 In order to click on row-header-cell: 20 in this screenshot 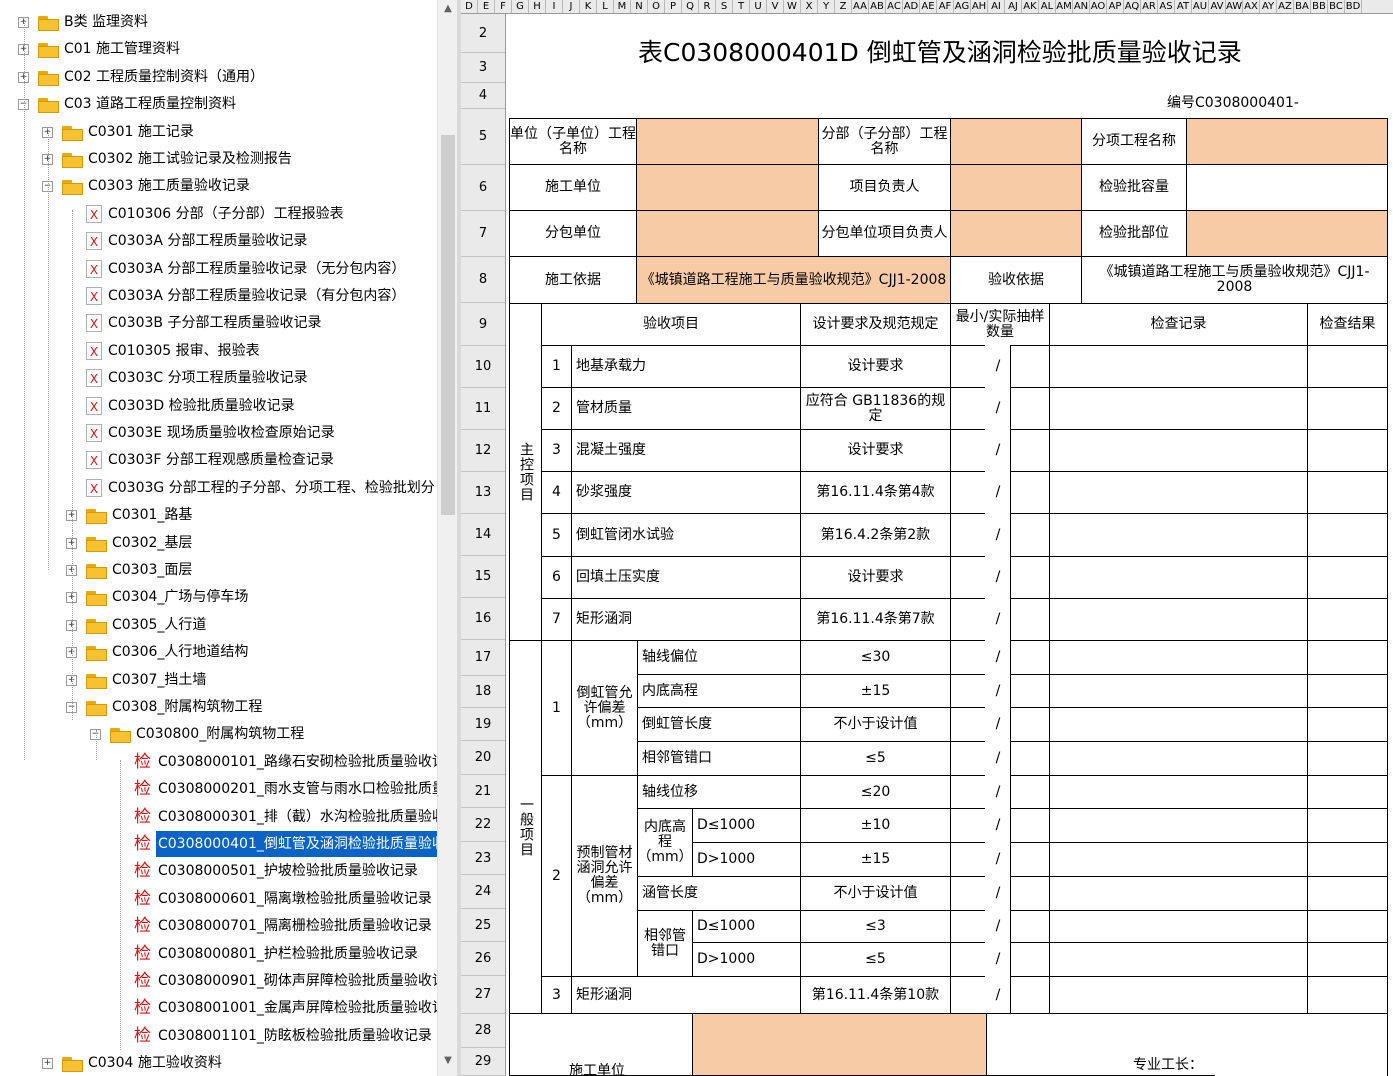, I will do `click(483, 758)`.